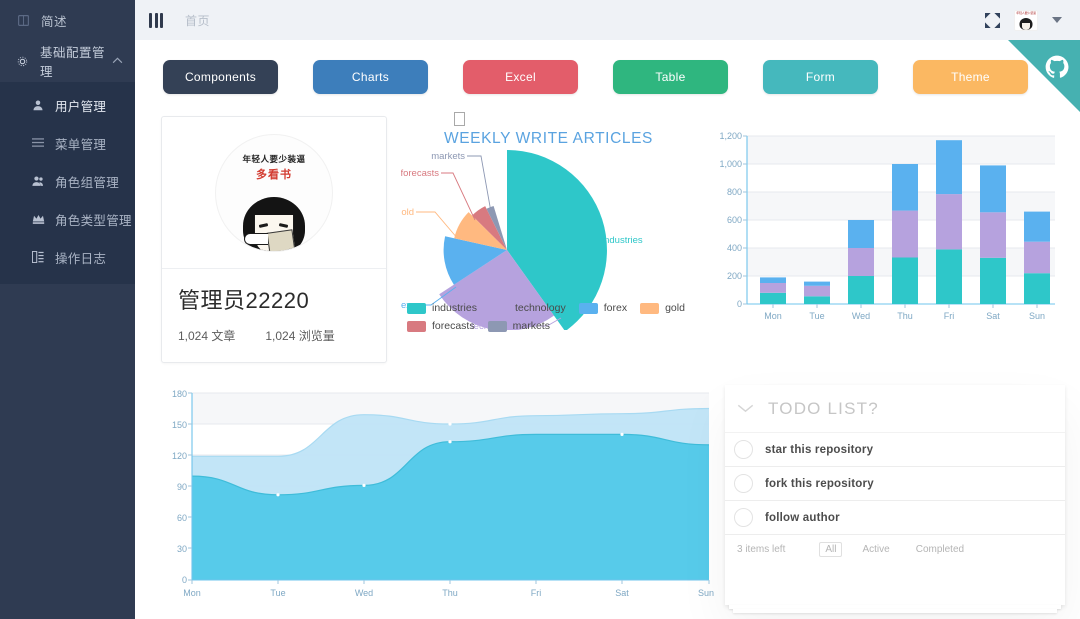 The width and height of the screenshot is (1080, 619). I want to click on bar-column-wed, so click(861, 262).